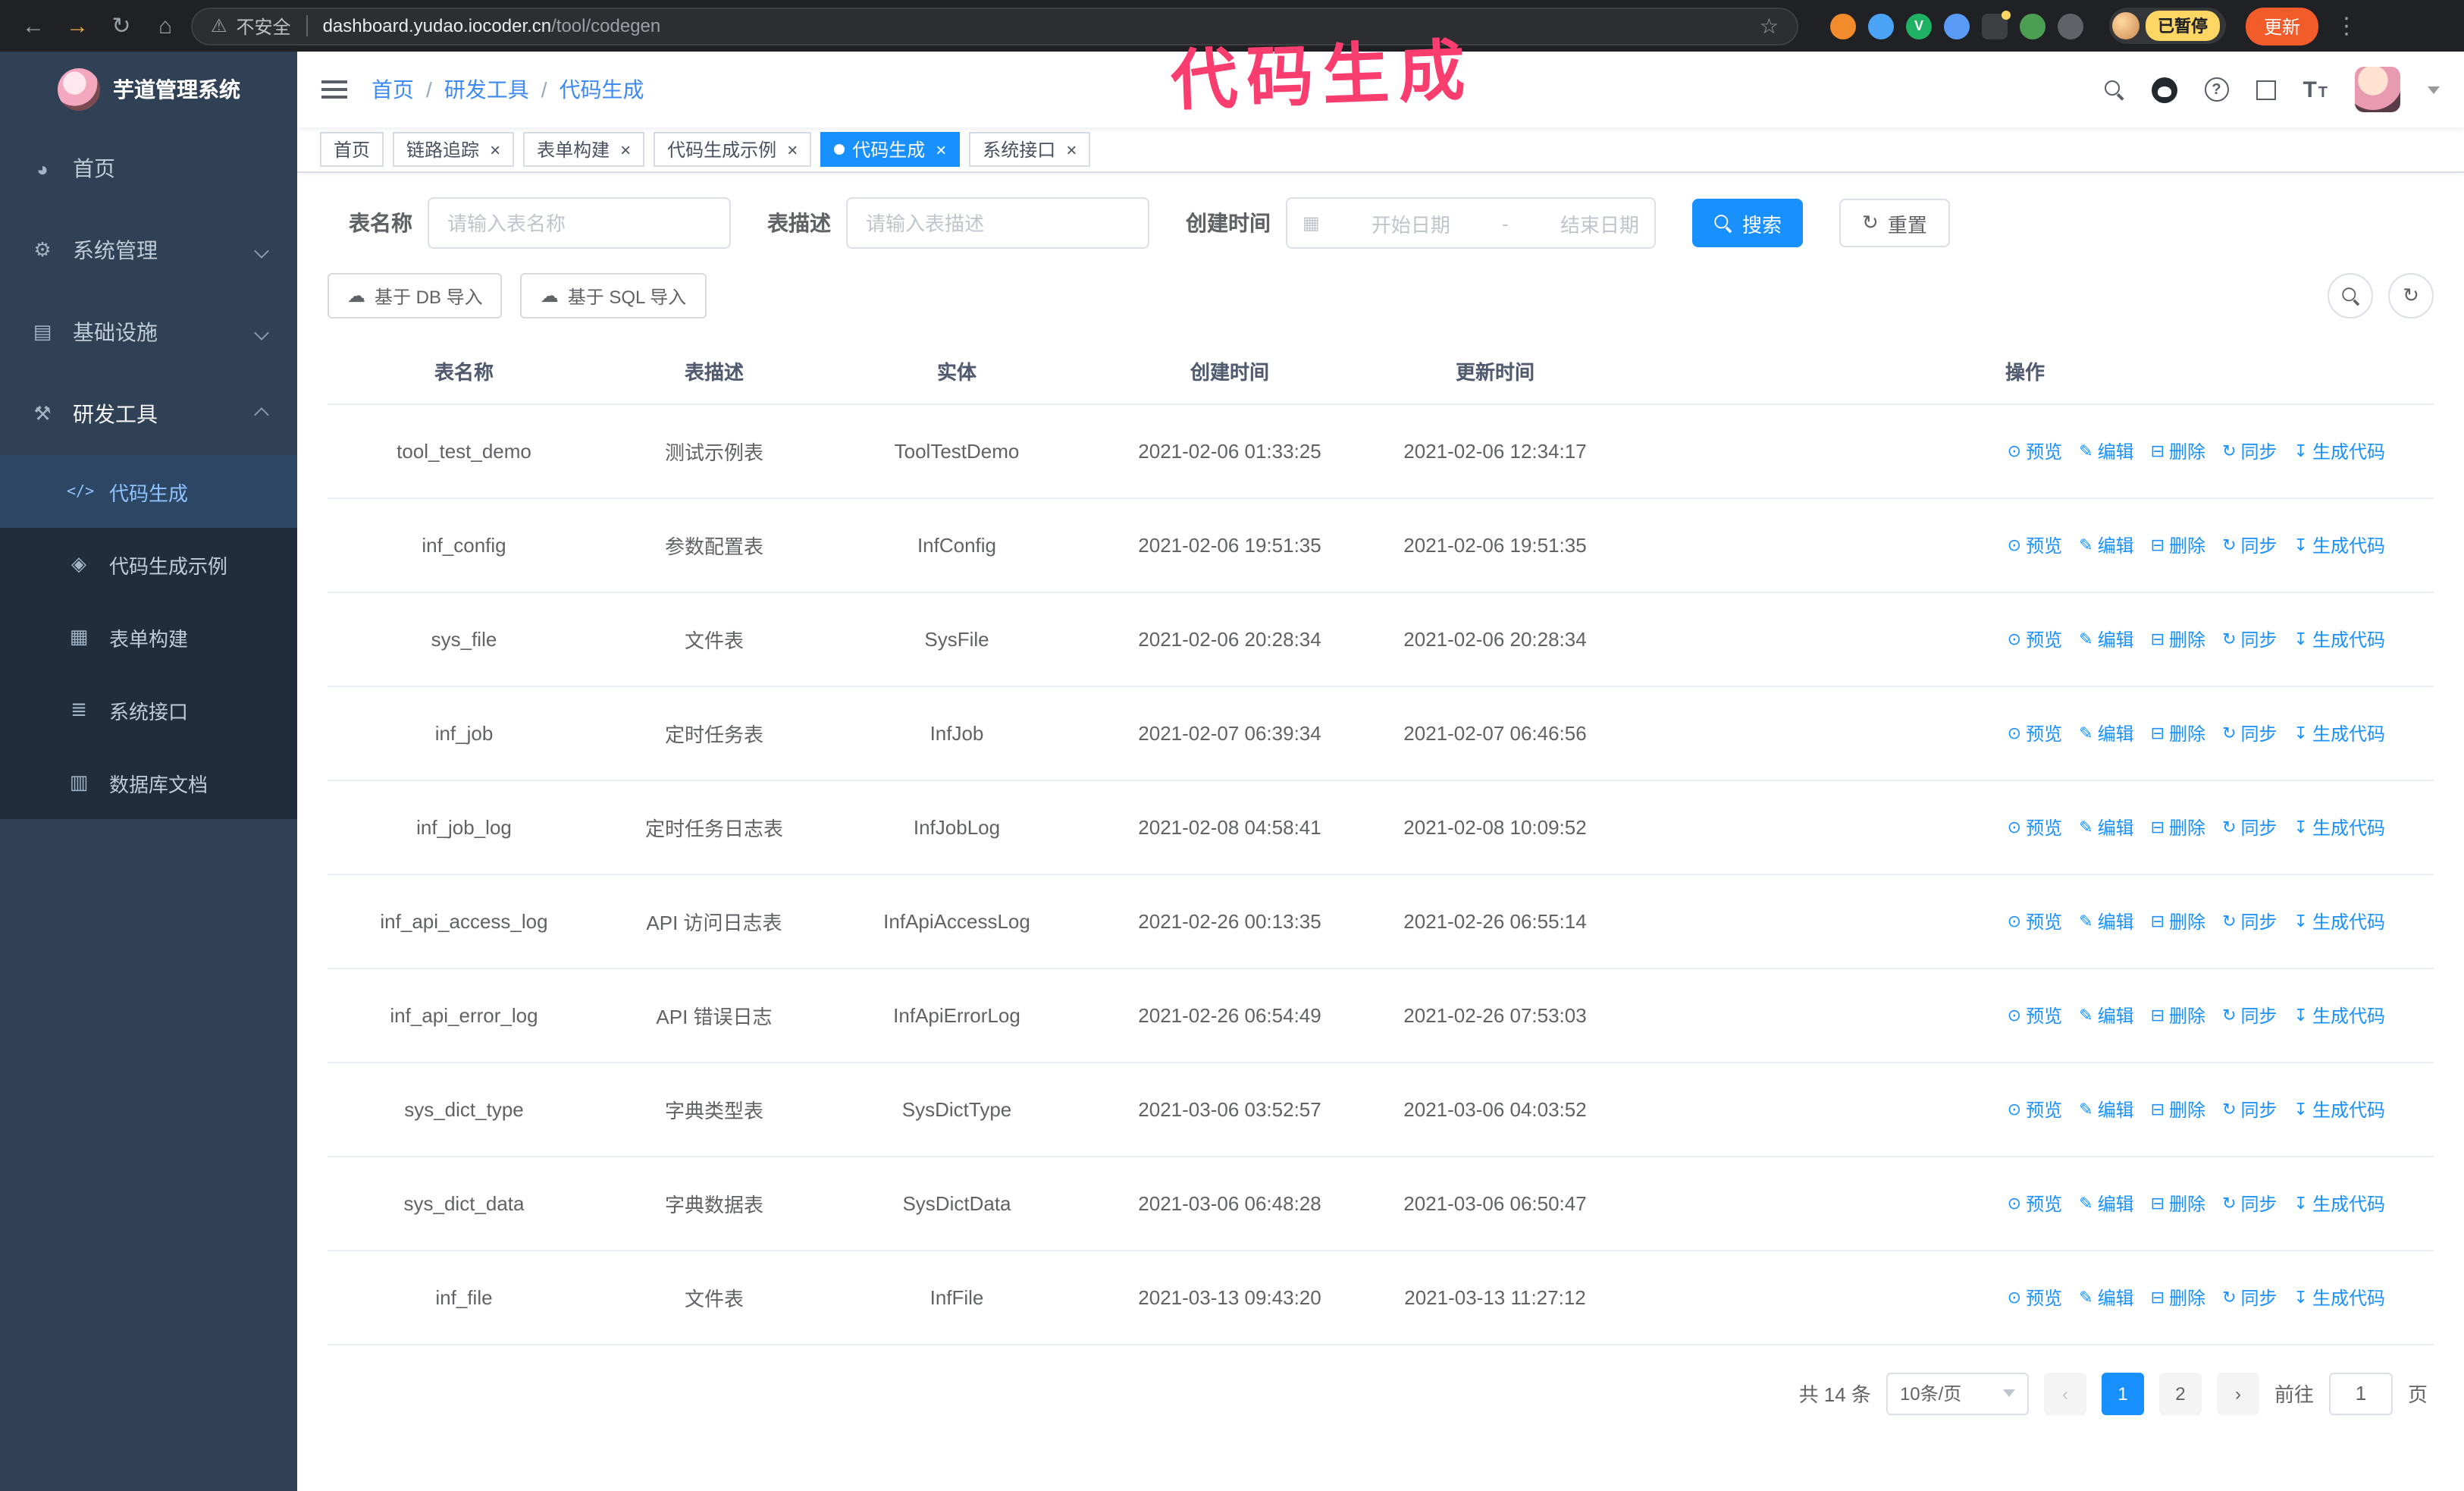 The height and width of the screenshot is (1491, 2464). Describe the element at coordinates (392, 89) in the screenshot. I see `breadcrumb-home: 首页` at that location.